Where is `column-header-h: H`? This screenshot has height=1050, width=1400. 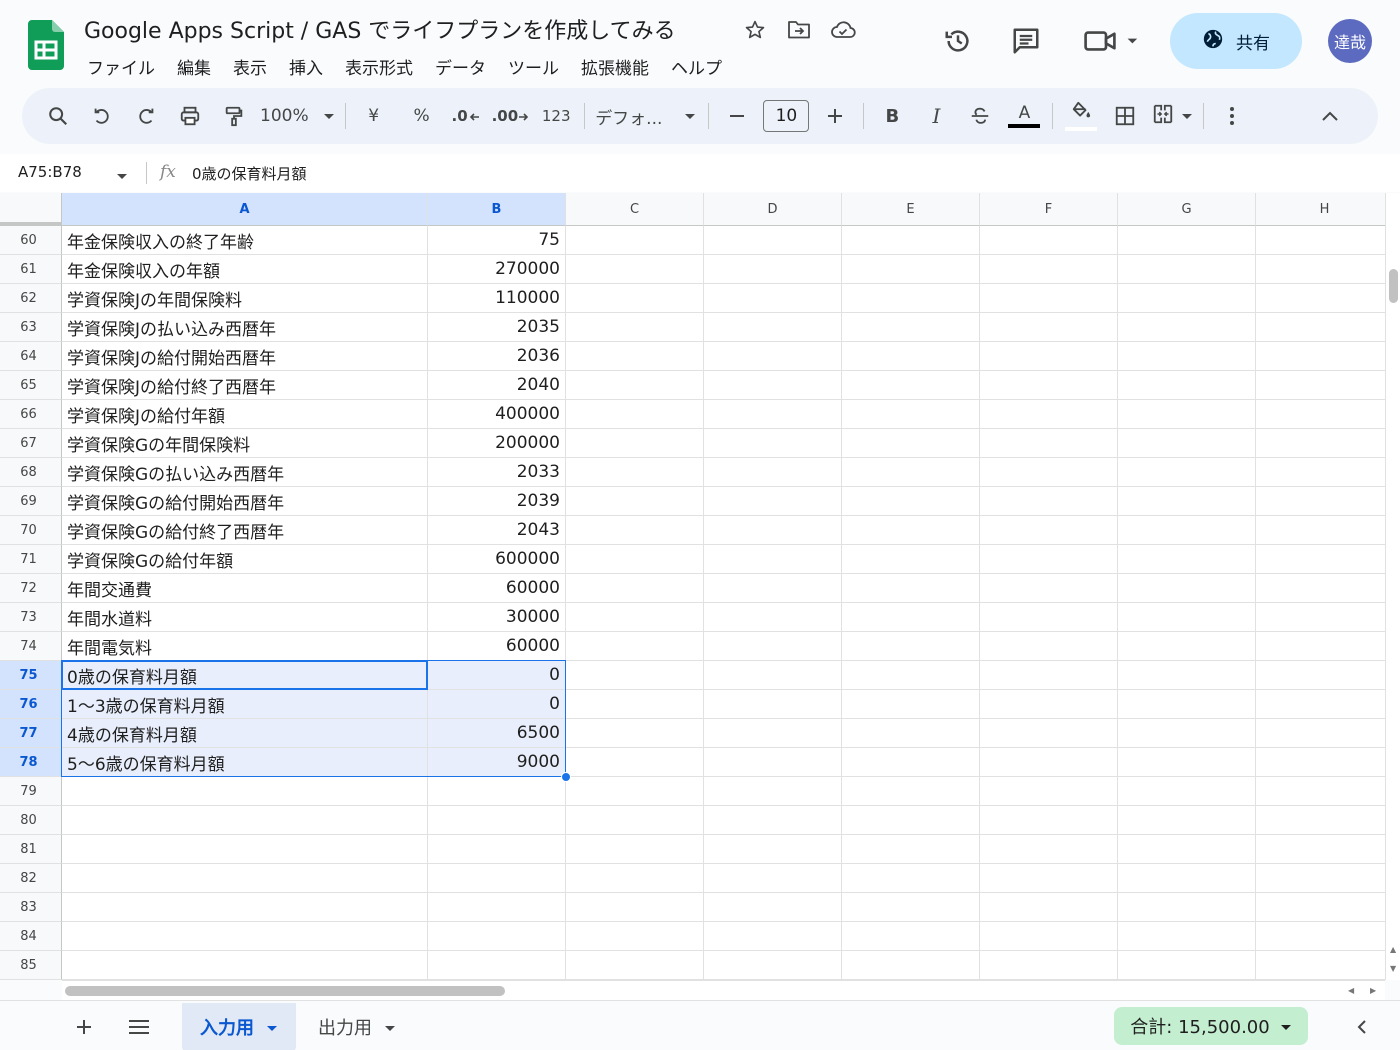 column-header-h: H is located at coordinates (1320, 209).